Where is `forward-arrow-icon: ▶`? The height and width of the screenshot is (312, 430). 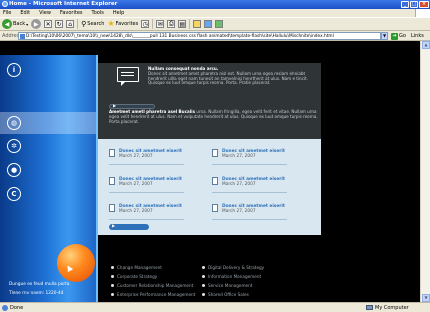
forward-arrow-icon: ▶ is located at coordinates (36, 24).